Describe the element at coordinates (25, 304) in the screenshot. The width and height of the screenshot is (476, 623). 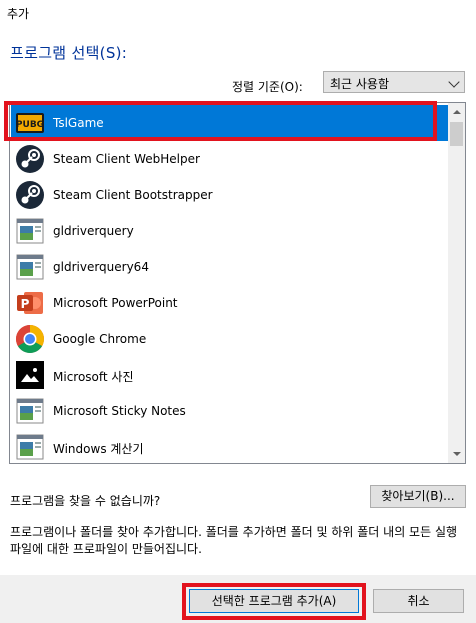
I see `svg-text: P` at that location.